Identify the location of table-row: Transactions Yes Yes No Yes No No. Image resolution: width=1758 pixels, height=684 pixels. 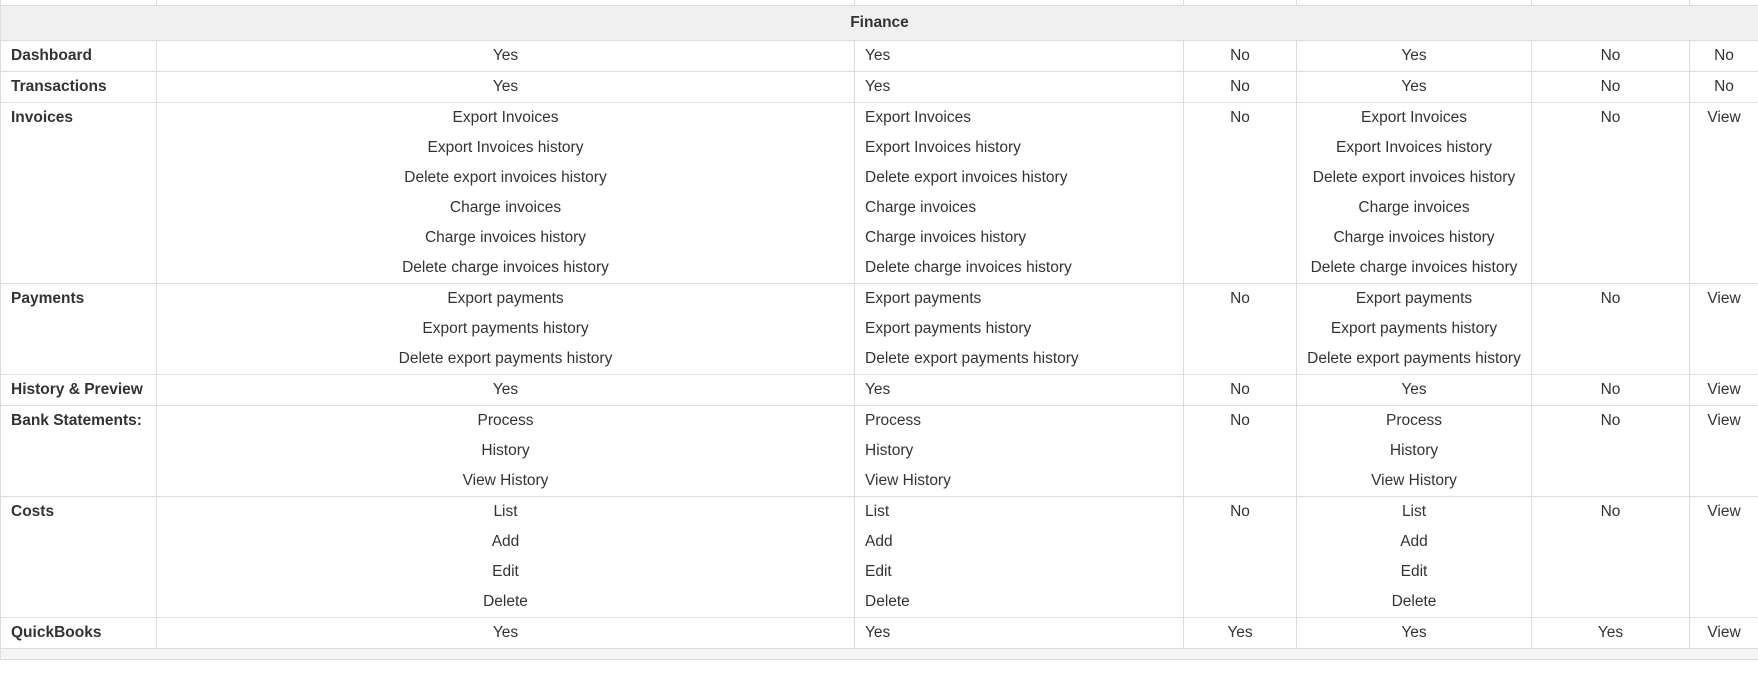
(879, 87).